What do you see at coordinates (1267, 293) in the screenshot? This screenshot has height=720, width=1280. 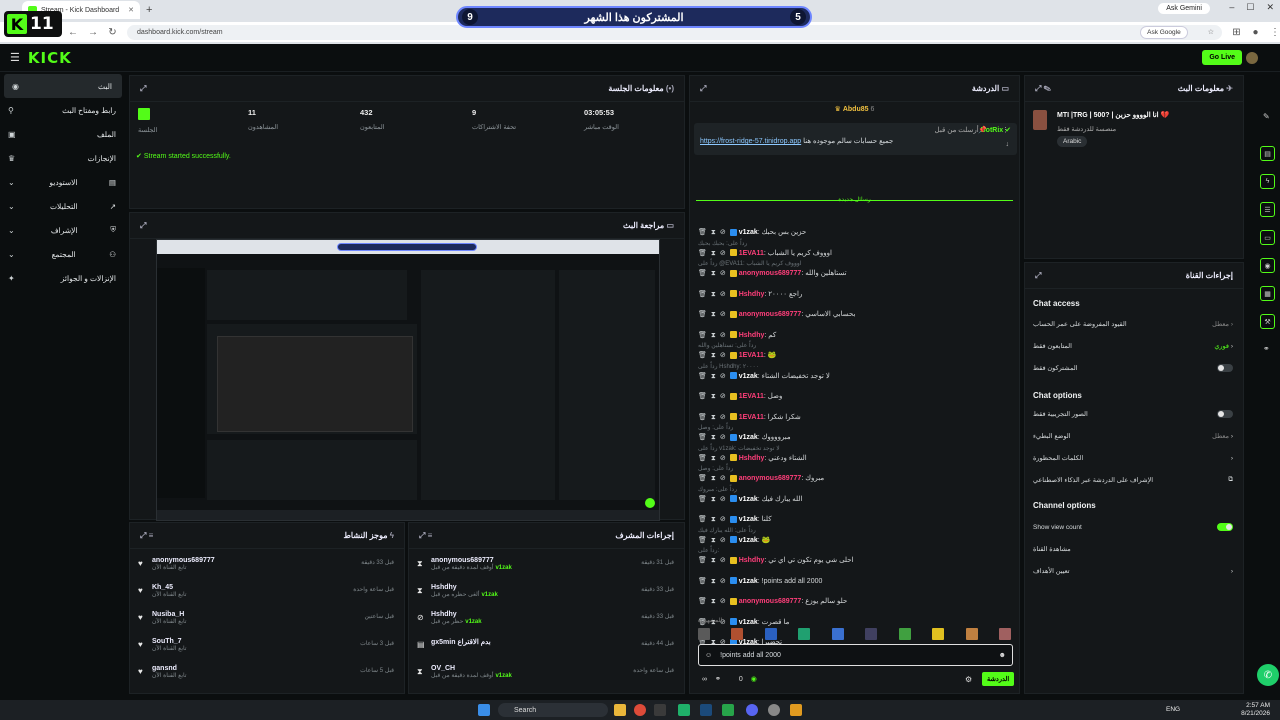 I see `rail-button-grid: ▦` at bounding box center [1267, 293].